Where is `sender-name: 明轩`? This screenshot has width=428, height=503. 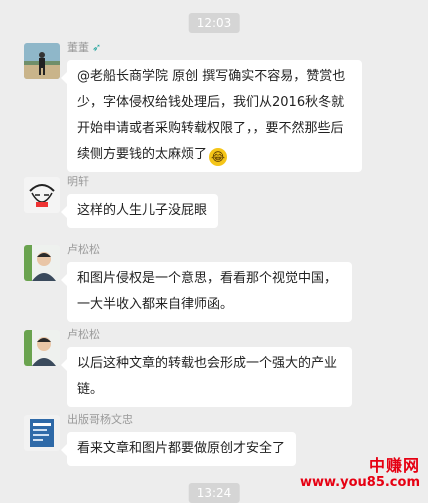
sender-name: 明轩 is located at coordinates (78, 181).